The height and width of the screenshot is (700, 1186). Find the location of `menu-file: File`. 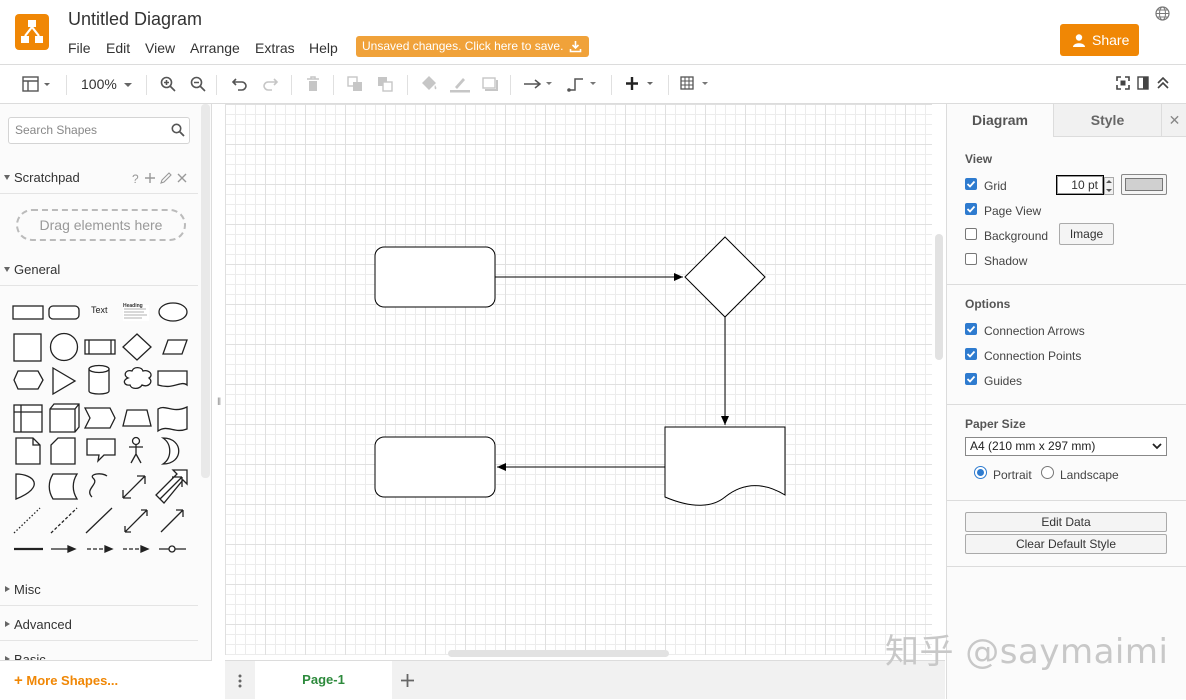

menu-file: File is located at coordinates (79, 48).